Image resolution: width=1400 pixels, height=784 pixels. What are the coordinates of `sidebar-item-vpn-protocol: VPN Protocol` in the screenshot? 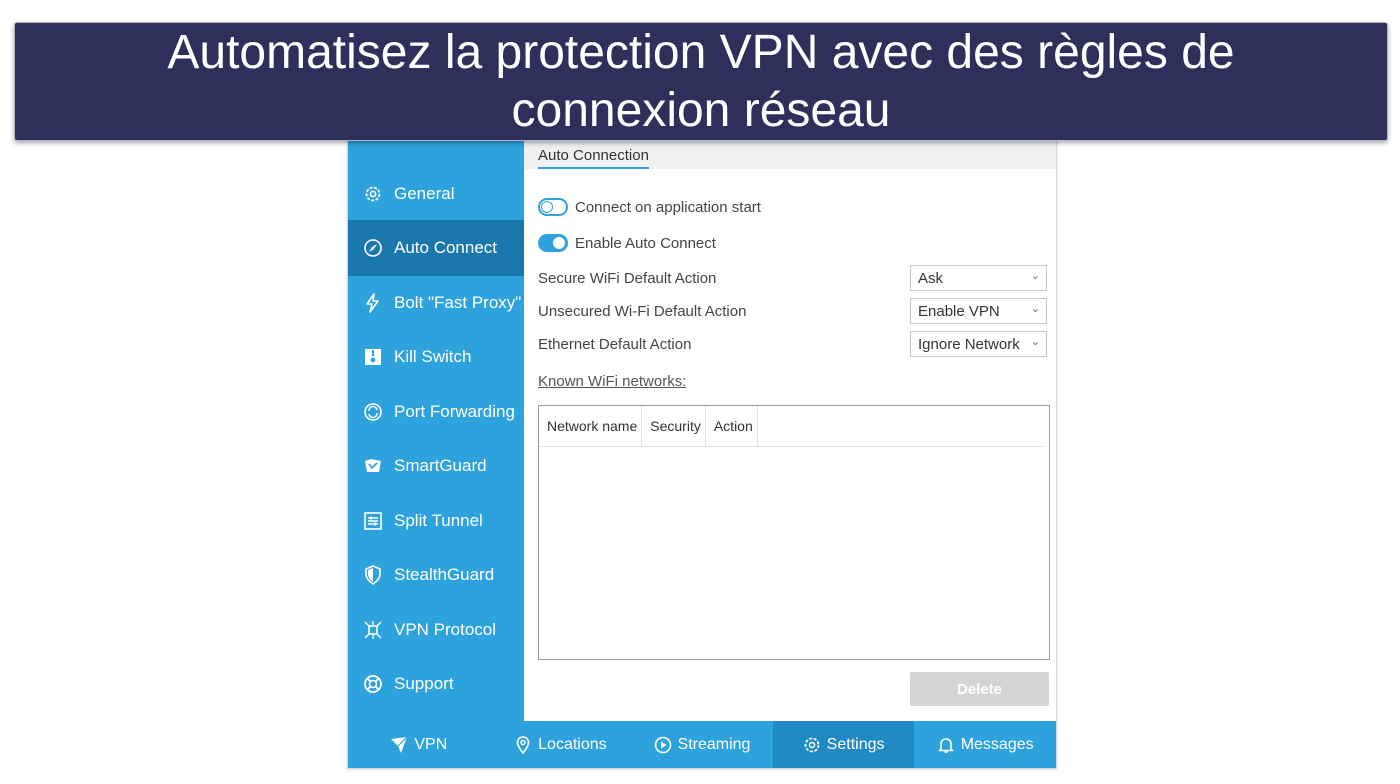 It's located at (436, 630).